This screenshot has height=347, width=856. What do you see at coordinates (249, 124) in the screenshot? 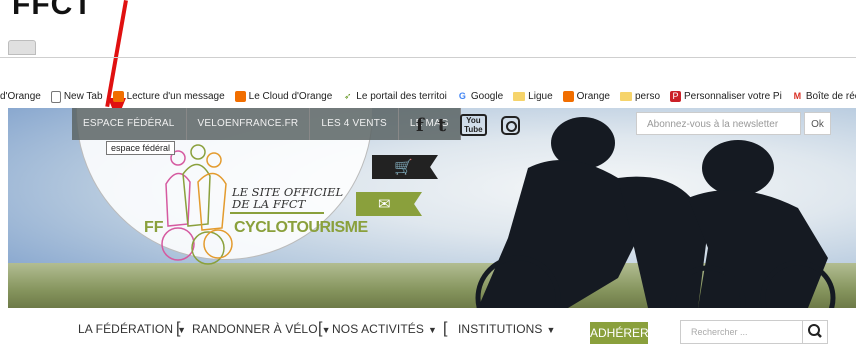
I see `topnav-veloenfrance: VELOENFRANCE.FR` at bounding box center [249, 124].